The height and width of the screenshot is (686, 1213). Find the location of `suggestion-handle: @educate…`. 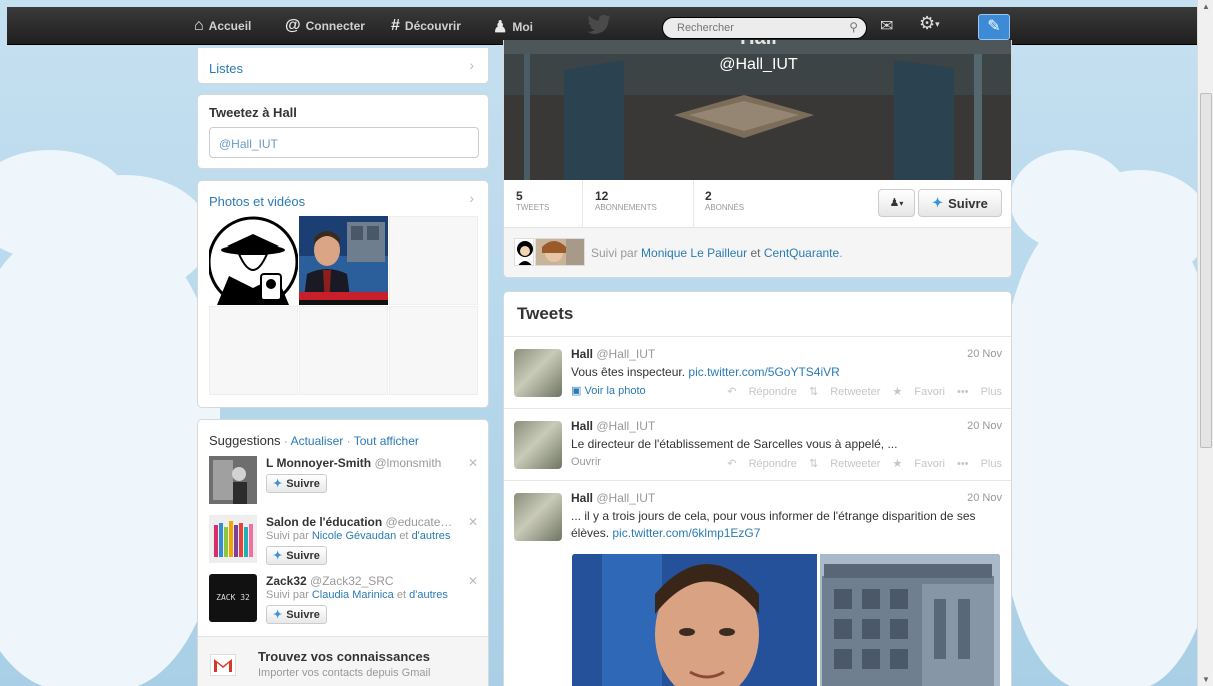

suggestion-handle: @educate… is located at coordinates (419, 522).